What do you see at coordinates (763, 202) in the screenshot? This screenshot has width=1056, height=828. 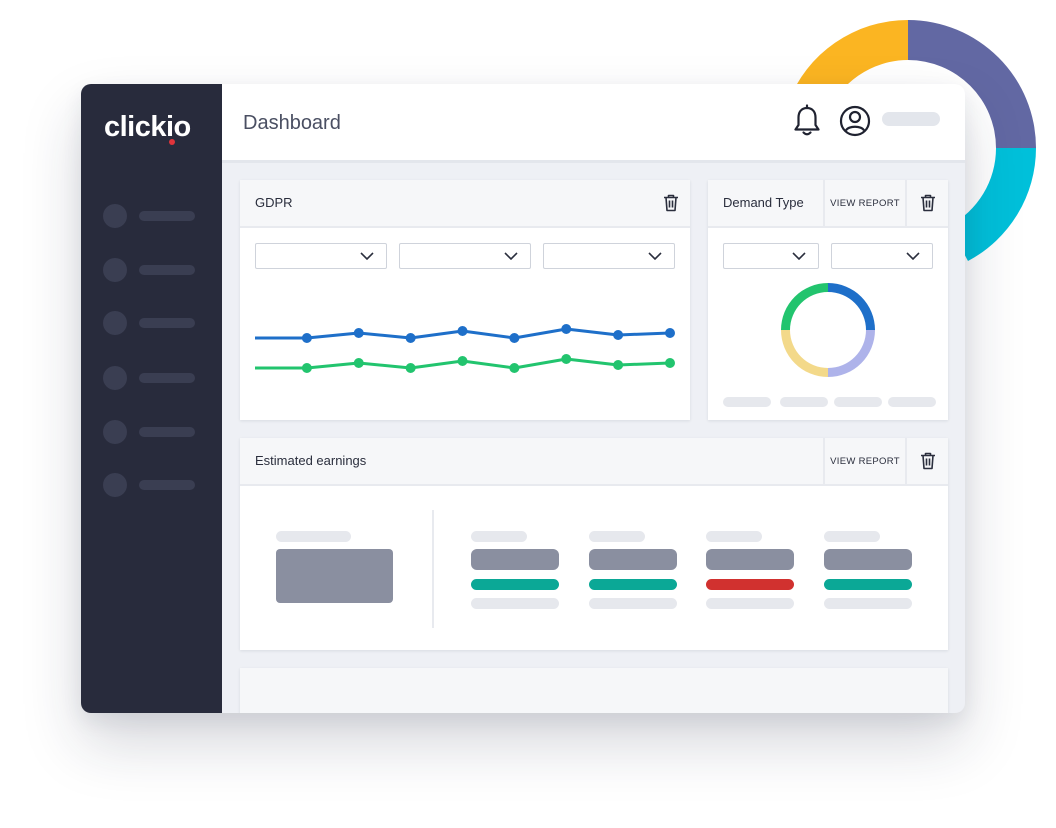 I see `demand-card-title: Demand Type` at bounding box center [763, 202].